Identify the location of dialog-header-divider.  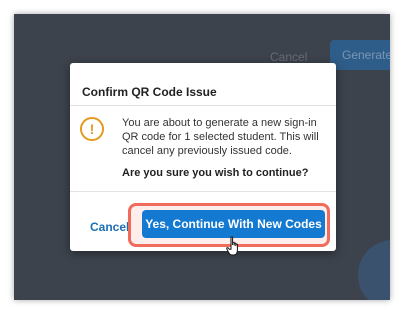
(203, 105).